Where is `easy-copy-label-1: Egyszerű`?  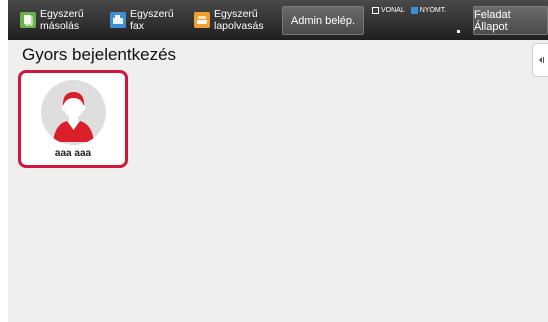
easy-copy-label-1: Egyszerű is located at coordinates (62, 14).